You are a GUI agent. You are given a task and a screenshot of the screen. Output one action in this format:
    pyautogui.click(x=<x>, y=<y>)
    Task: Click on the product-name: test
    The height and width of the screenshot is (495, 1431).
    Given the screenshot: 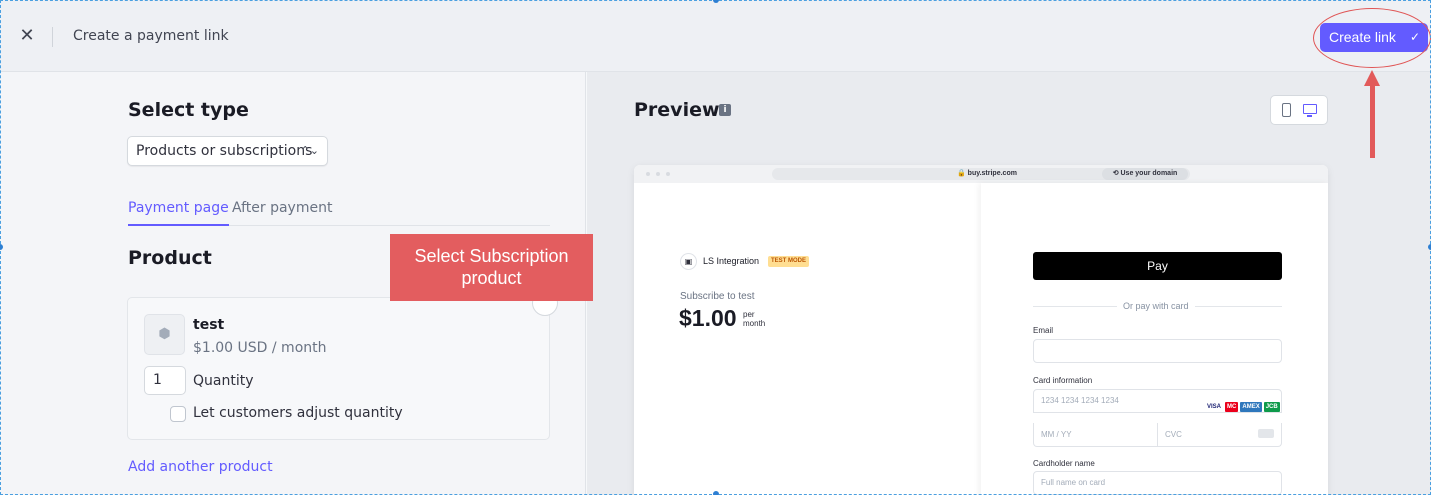 What is the action you would take?
    pyautogui.click(x=209, y=325)
    